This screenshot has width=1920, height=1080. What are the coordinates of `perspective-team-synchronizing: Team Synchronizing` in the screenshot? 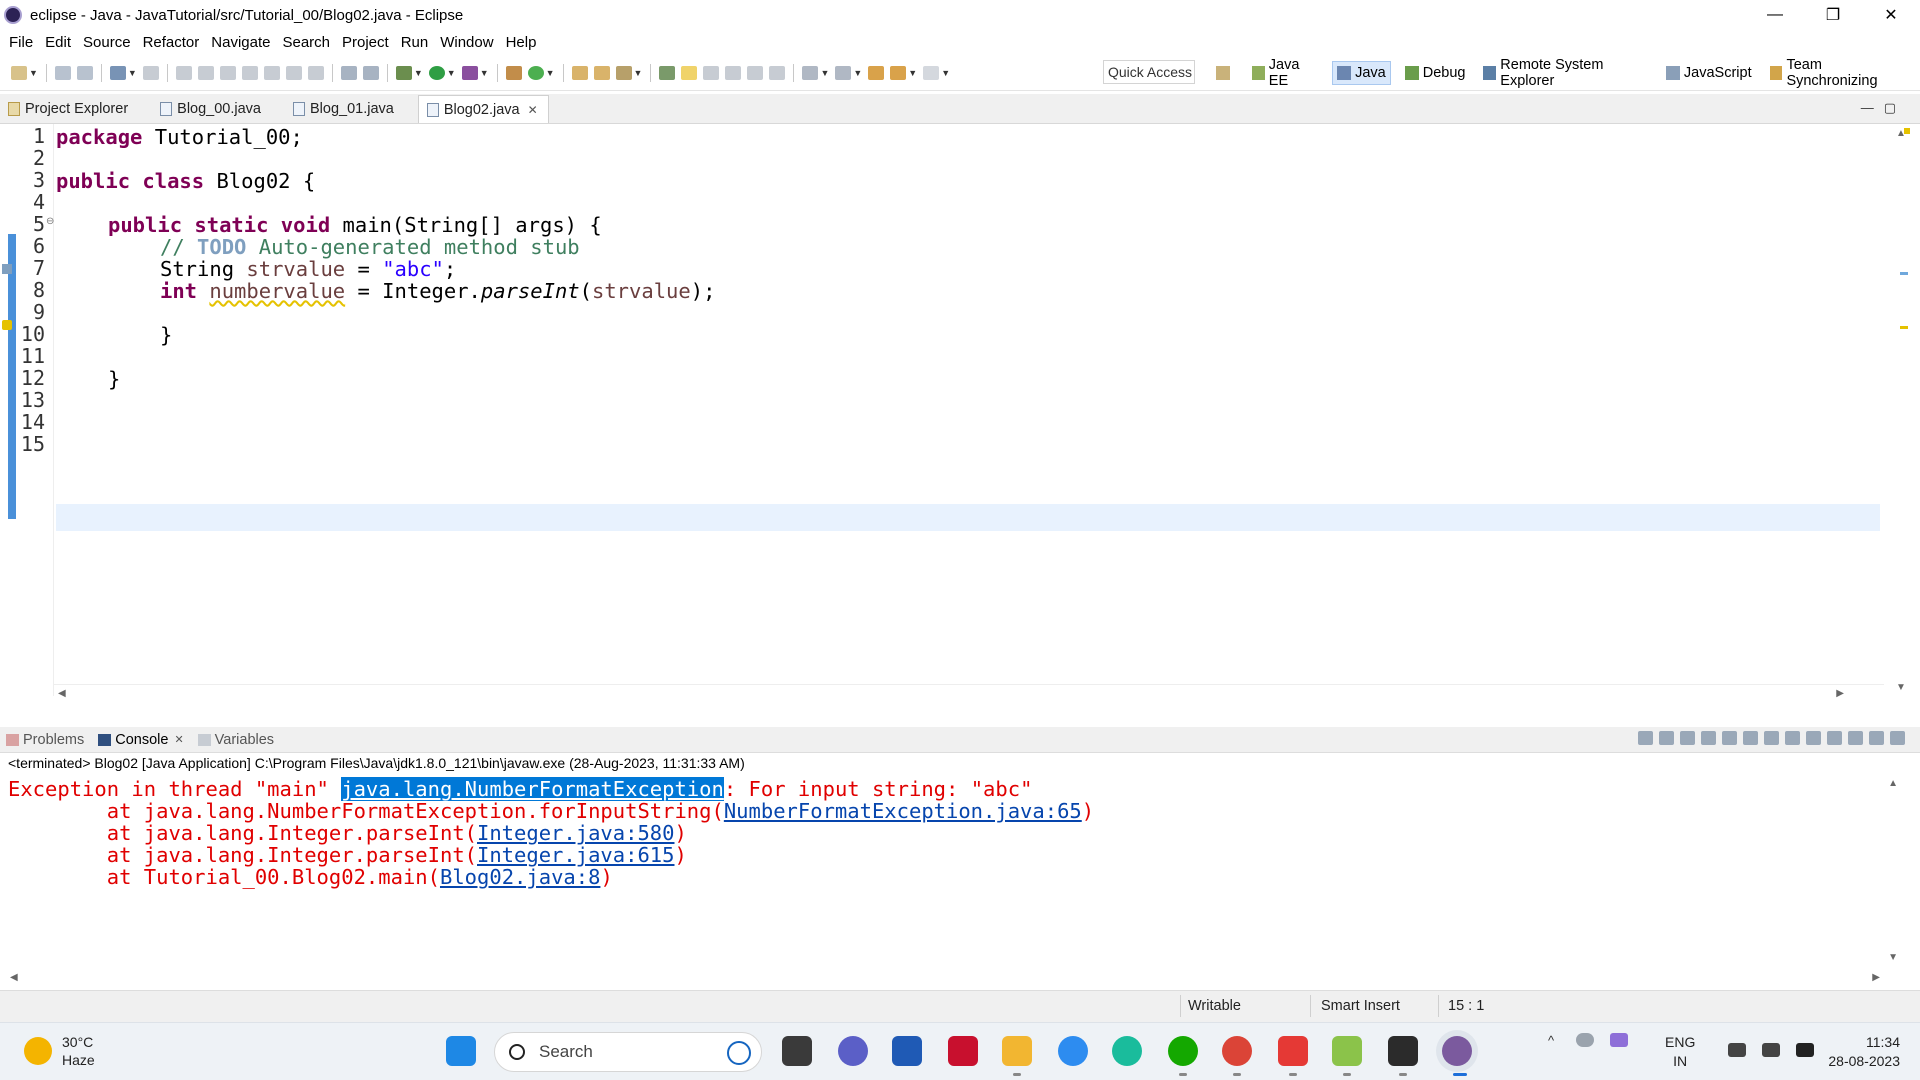 It's located at (1838, 73).